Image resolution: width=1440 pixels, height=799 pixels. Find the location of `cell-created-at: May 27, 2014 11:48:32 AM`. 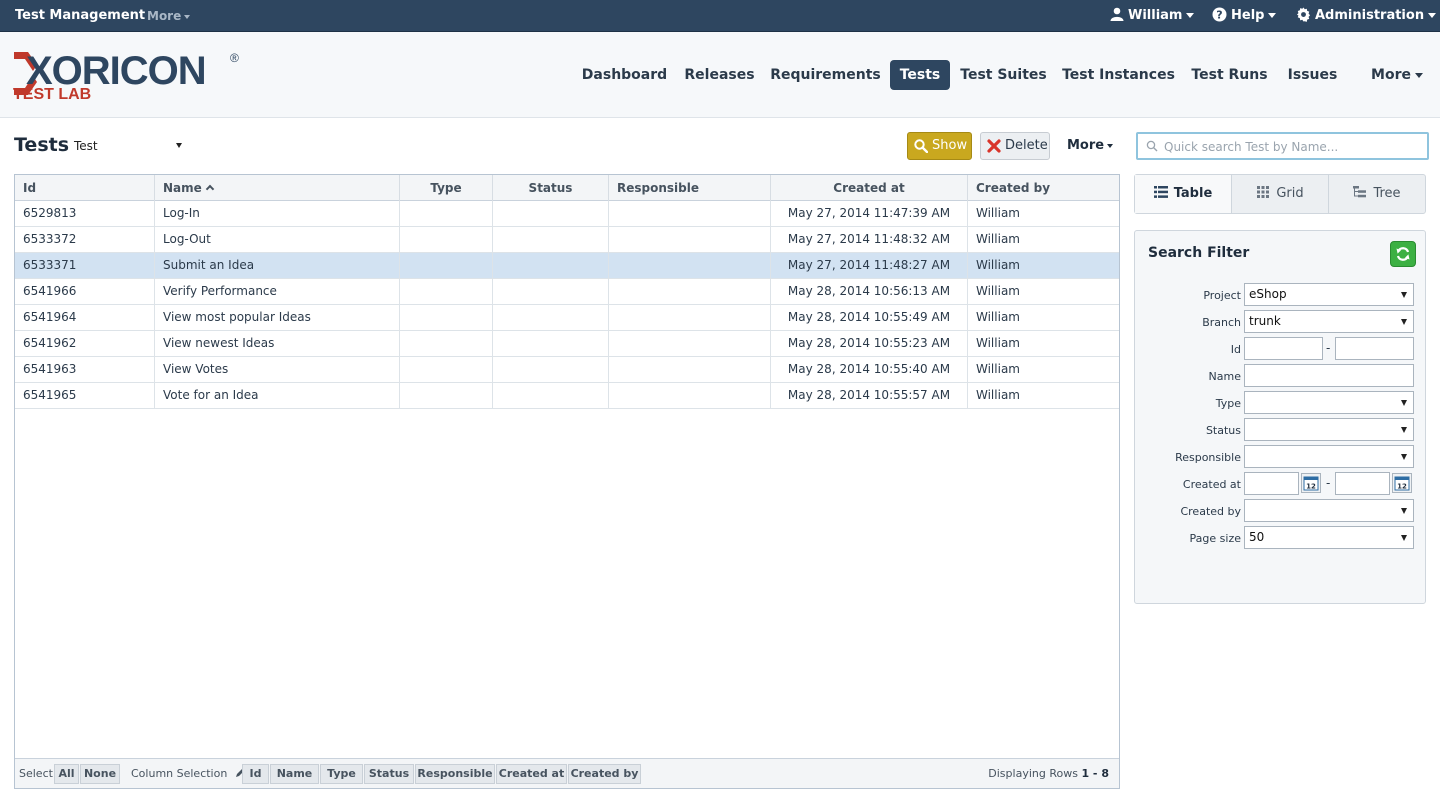

cell-created-at: May 27, 2014 11:48:32 AM is located at coordinates (869, 239).